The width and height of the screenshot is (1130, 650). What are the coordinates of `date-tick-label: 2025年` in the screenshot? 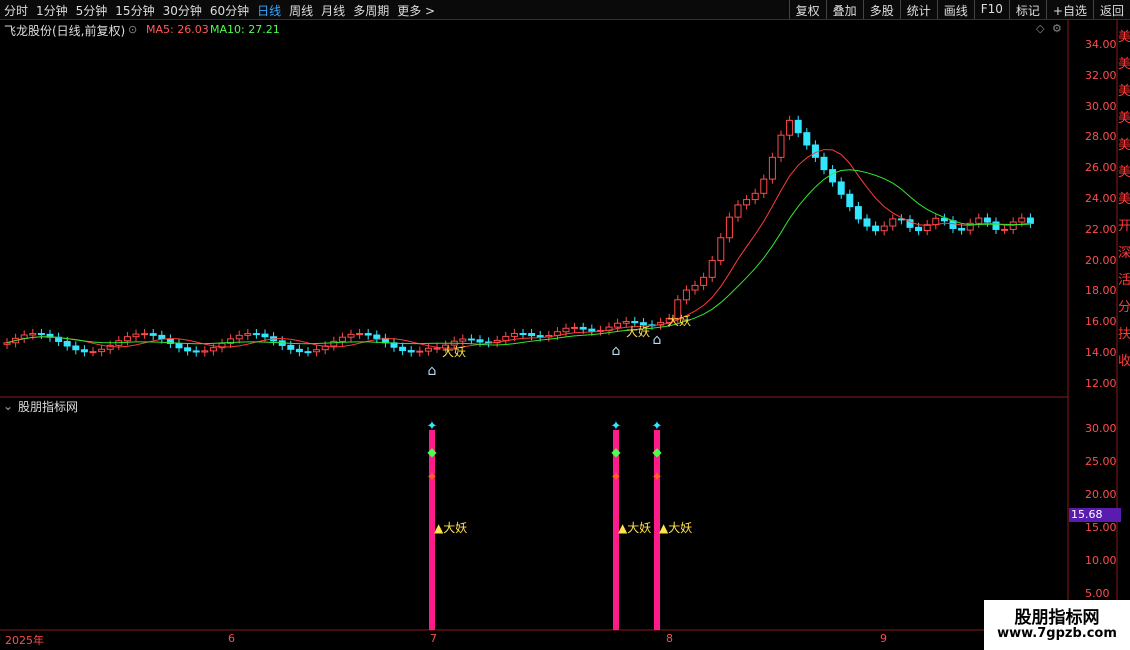 It's located at (24, 640).